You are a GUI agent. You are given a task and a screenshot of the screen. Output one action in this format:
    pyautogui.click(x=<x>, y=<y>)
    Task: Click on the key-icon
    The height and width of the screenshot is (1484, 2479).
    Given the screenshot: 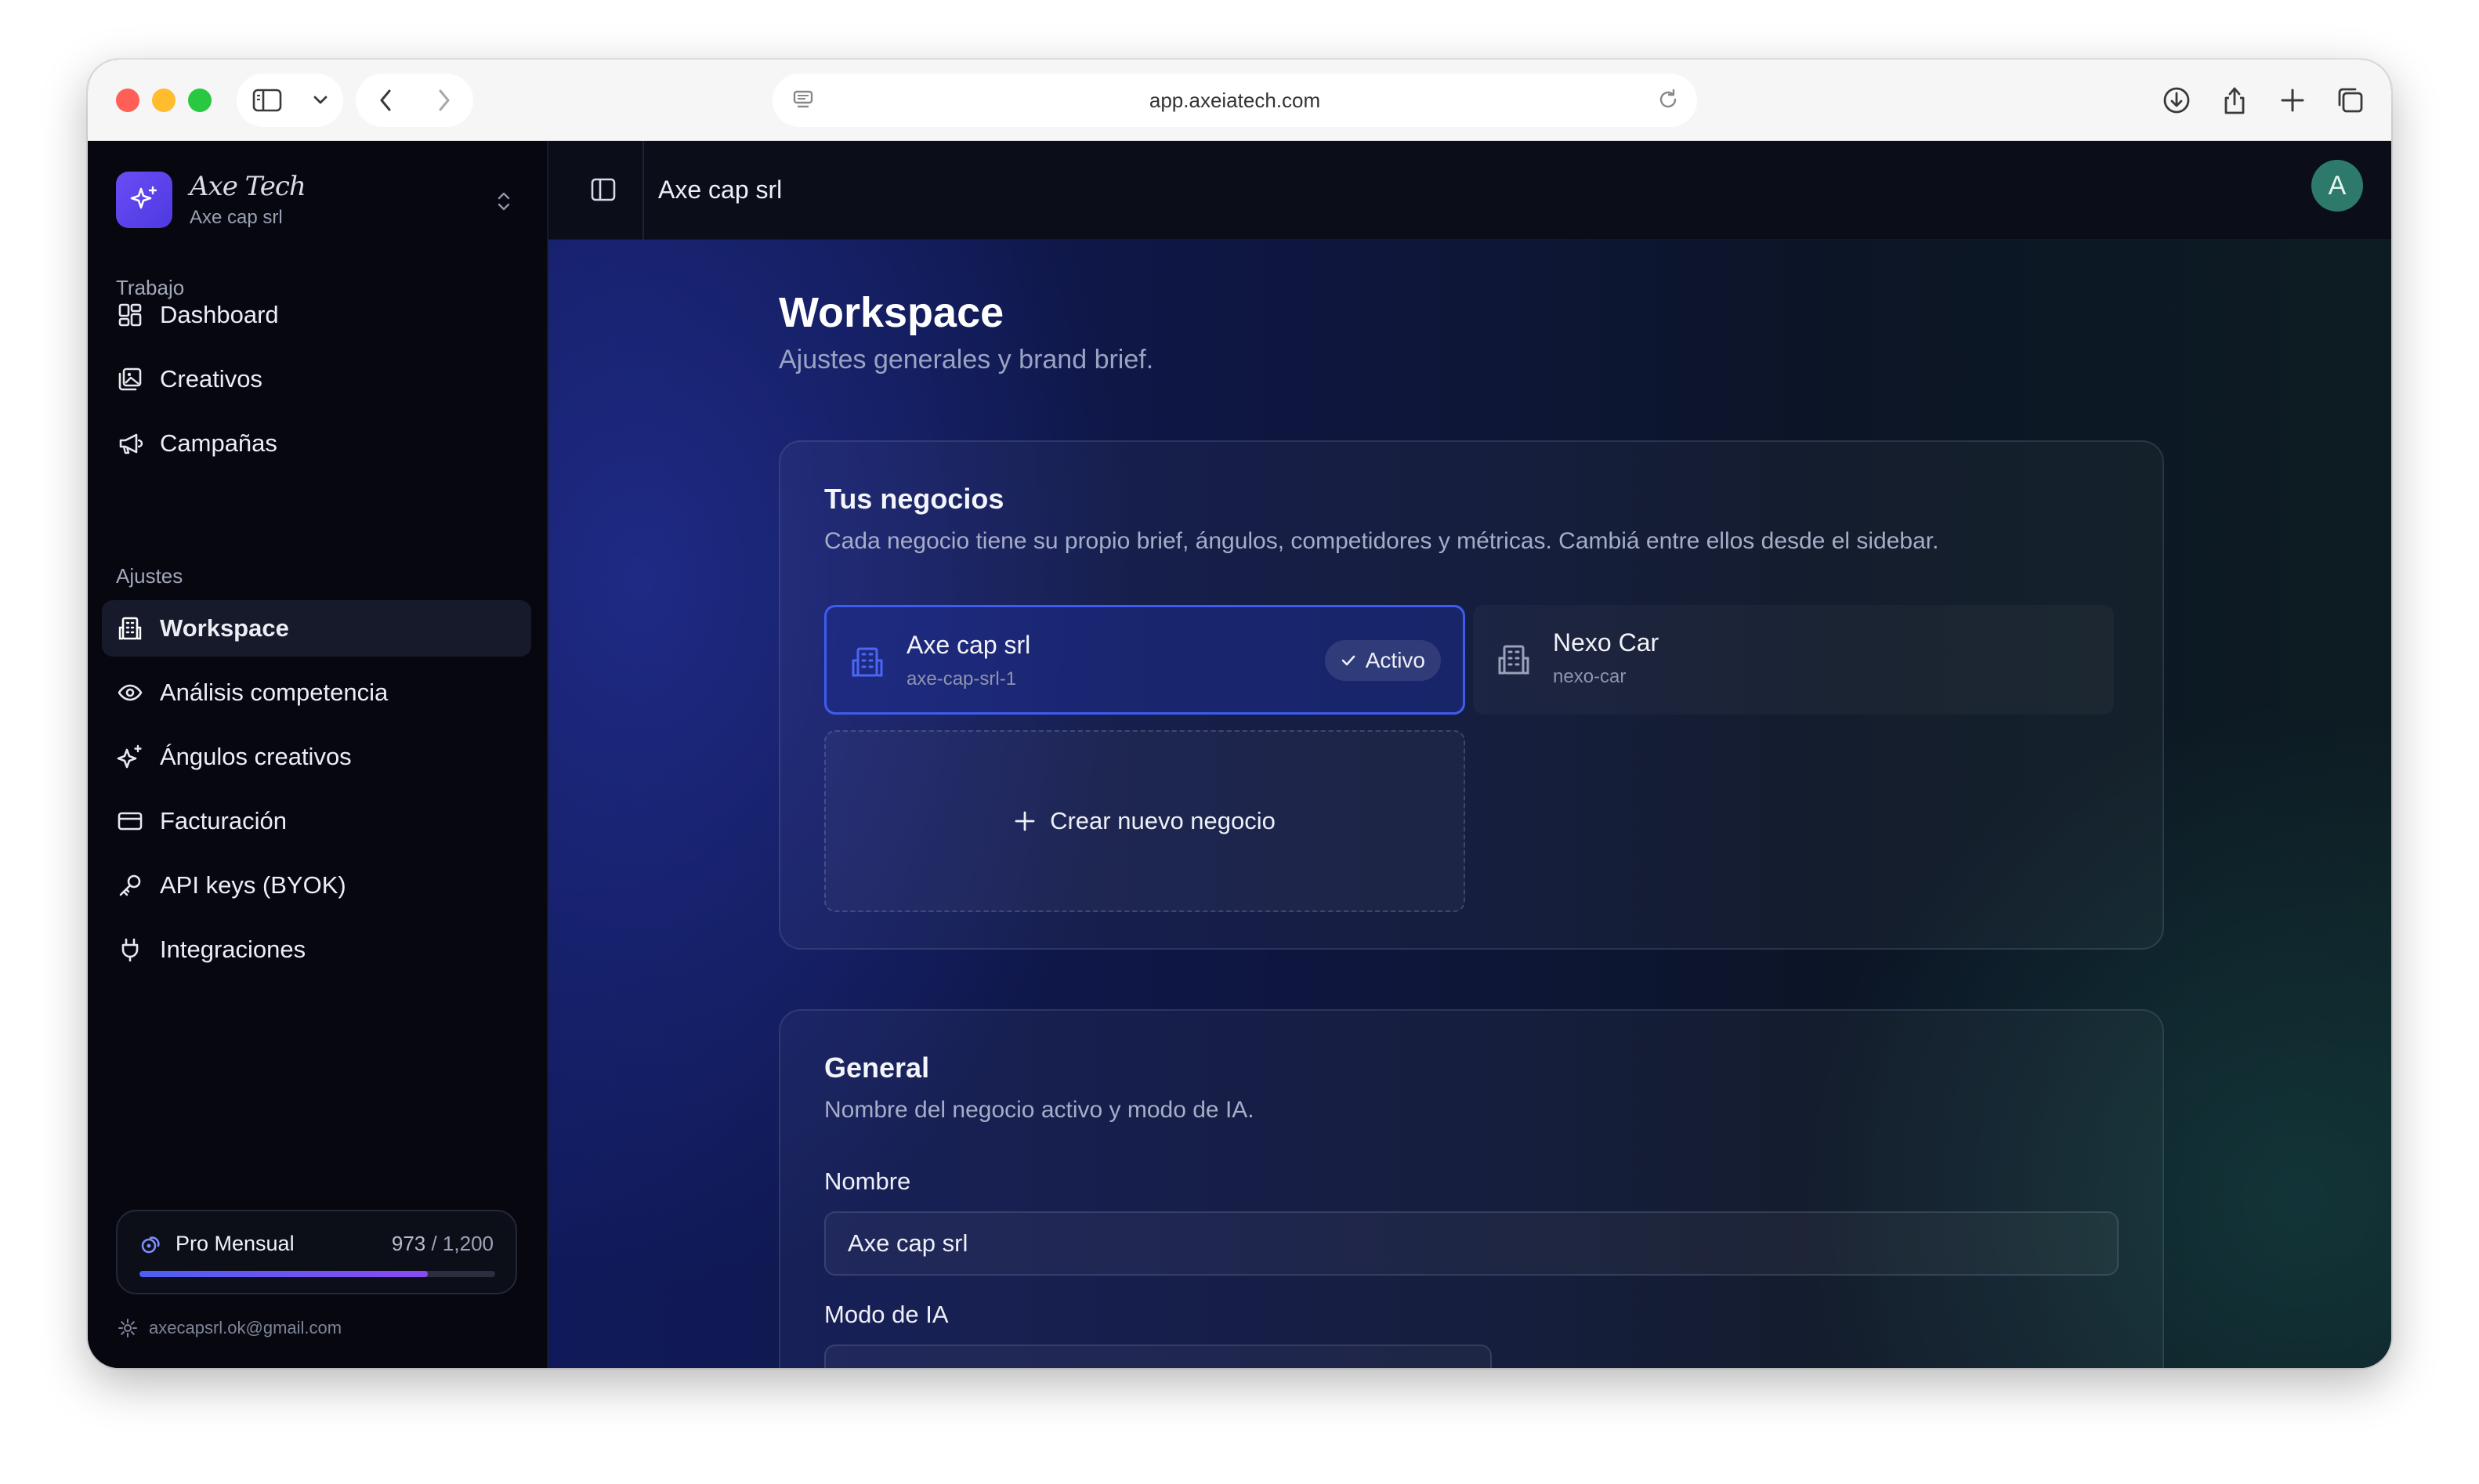 What is the action you would take?
    pyautogui.click(x=130, y=885)
    